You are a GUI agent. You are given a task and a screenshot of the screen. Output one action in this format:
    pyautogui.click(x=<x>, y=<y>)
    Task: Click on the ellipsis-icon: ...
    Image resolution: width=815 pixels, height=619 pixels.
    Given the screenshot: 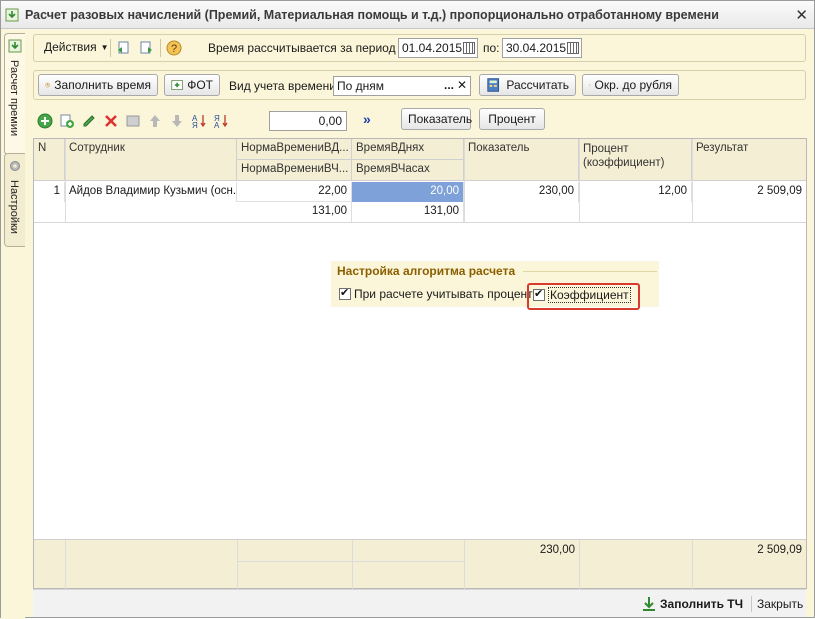 What is the action you would take?
    pyautogui.click(x=449, y=85)
    